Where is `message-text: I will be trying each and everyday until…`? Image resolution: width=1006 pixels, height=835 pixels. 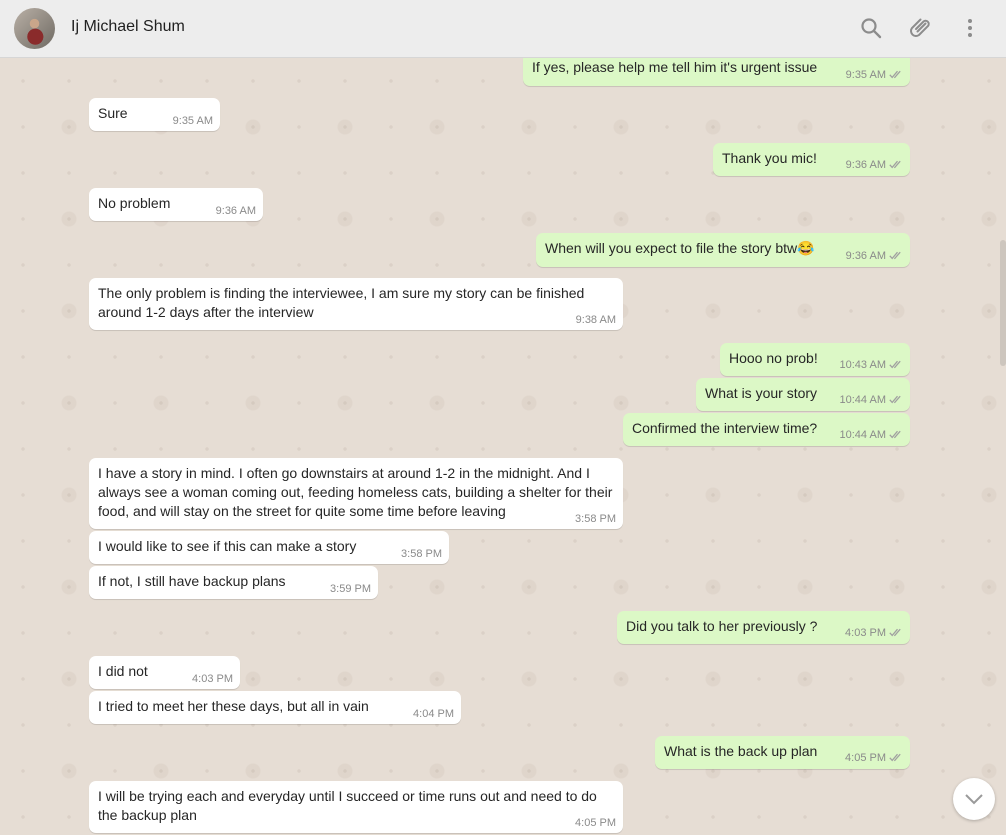
message-text: I will be trying each and everyday until… is located at coordinates (347, 805).